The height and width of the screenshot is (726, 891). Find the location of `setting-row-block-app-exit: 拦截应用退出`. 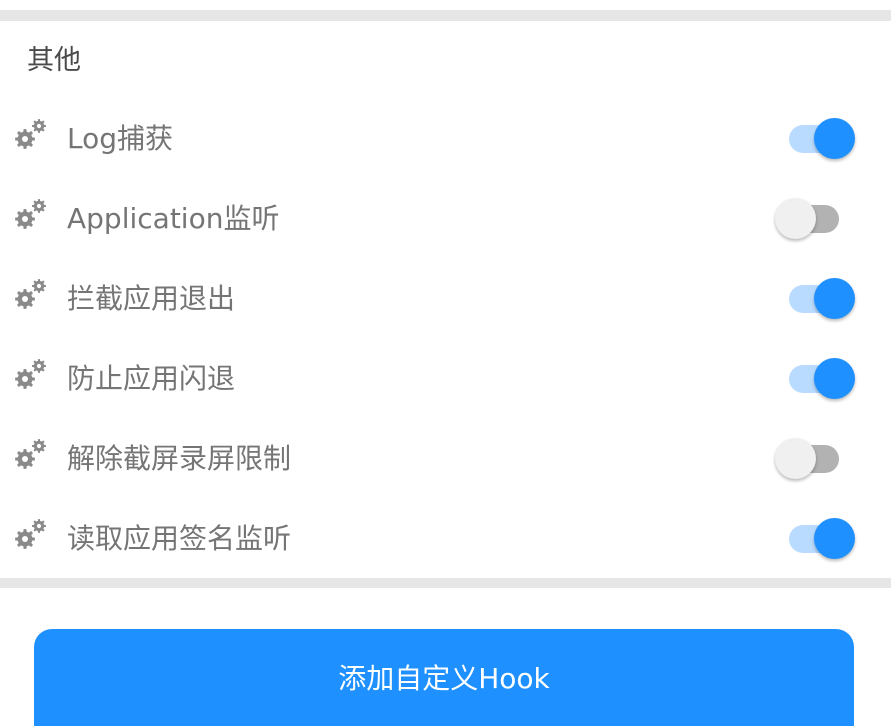

setting-row-block-app-exit: 拦截应用退出 is located at coordinates (445, 299).